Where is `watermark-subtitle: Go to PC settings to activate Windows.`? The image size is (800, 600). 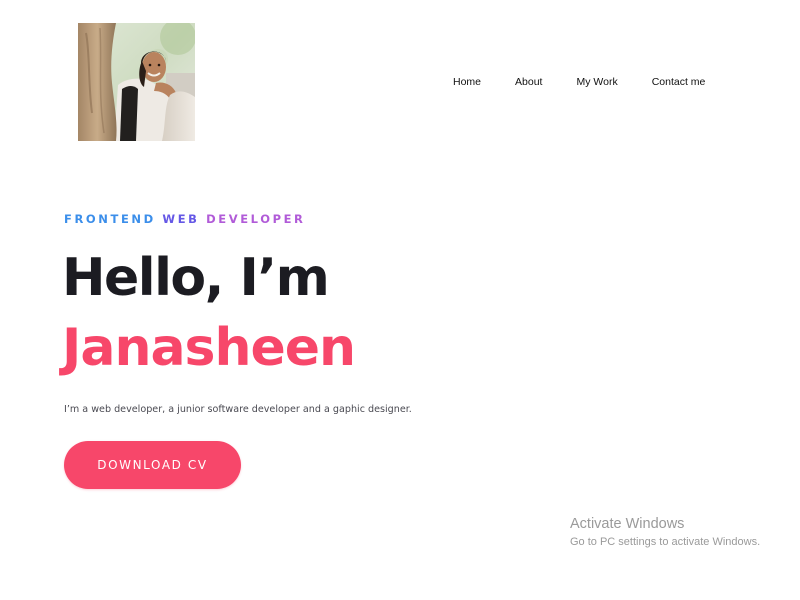 watermark-subtitle: Go to PC settings to activate Windows. is located at coordinates (665, 542).